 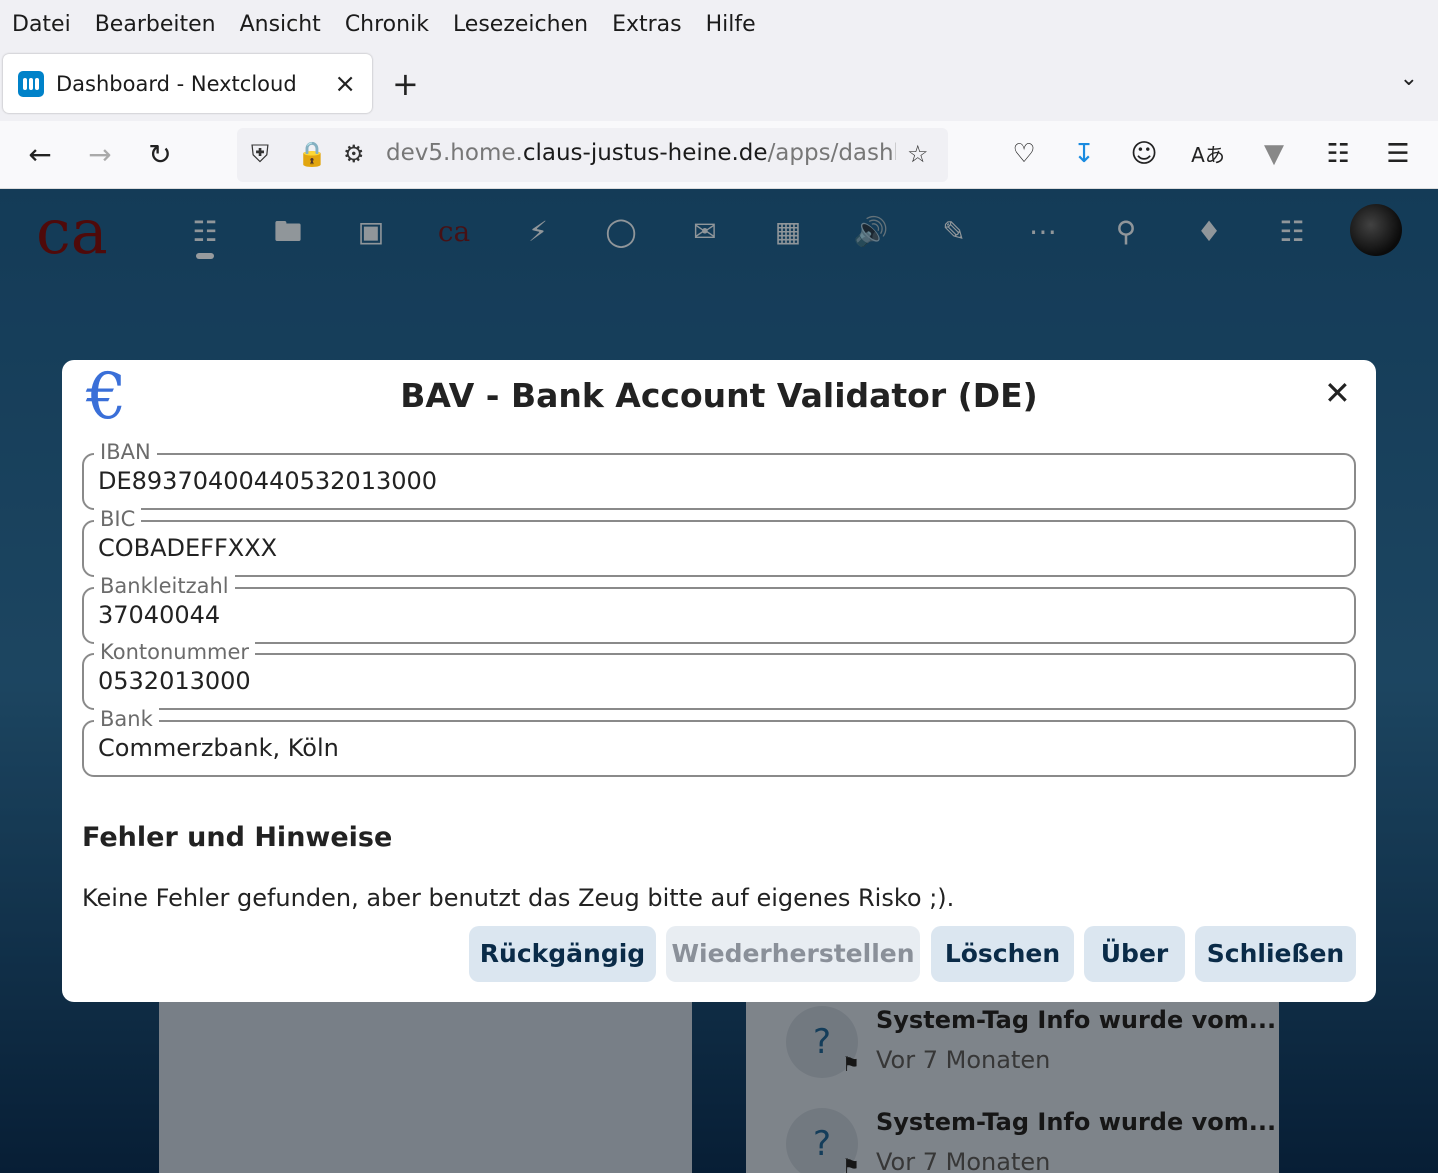 What do you see at coordinates (719, 742) in the screenshot?
I see `bank-field: Bank Commerzbank, Köln` at bounding box center [719, 742].